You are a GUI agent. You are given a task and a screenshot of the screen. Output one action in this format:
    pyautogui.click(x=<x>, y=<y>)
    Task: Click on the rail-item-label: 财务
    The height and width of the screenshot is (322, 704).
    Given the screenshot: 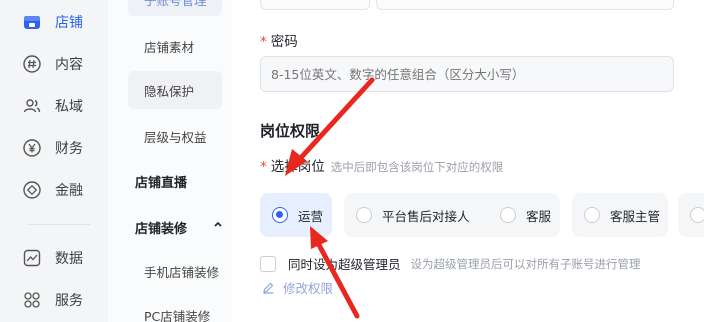 What is the action you would take?
    pyautogui.click(x=69, y=149)
    